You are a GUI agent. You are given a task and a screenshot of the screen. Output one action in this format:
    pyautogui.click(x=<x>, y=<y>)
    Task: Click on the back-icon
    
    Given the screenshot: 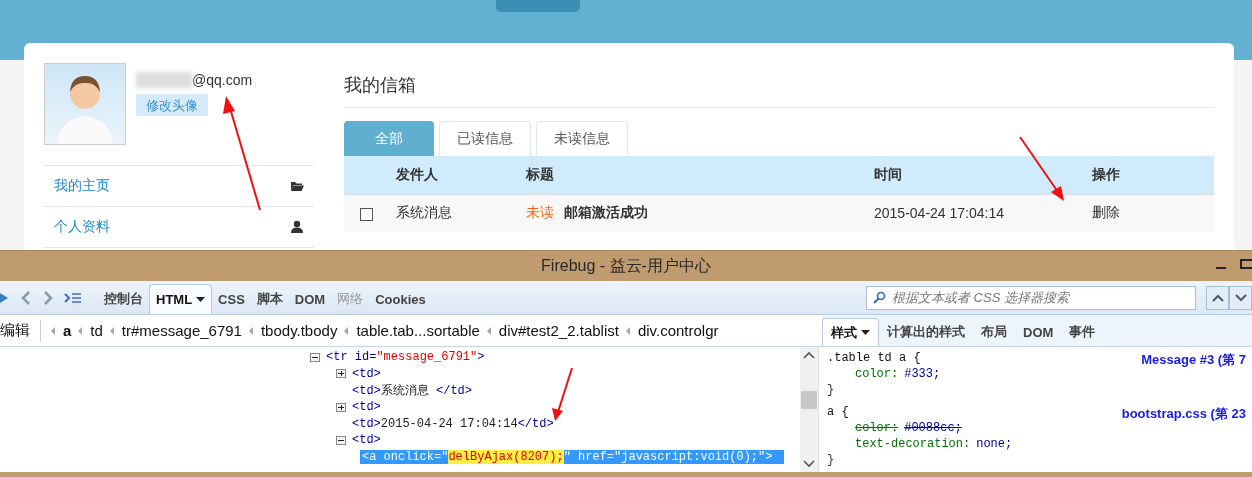 What is the action you would take?
    pyautogui.click(x=26, y=297)
    